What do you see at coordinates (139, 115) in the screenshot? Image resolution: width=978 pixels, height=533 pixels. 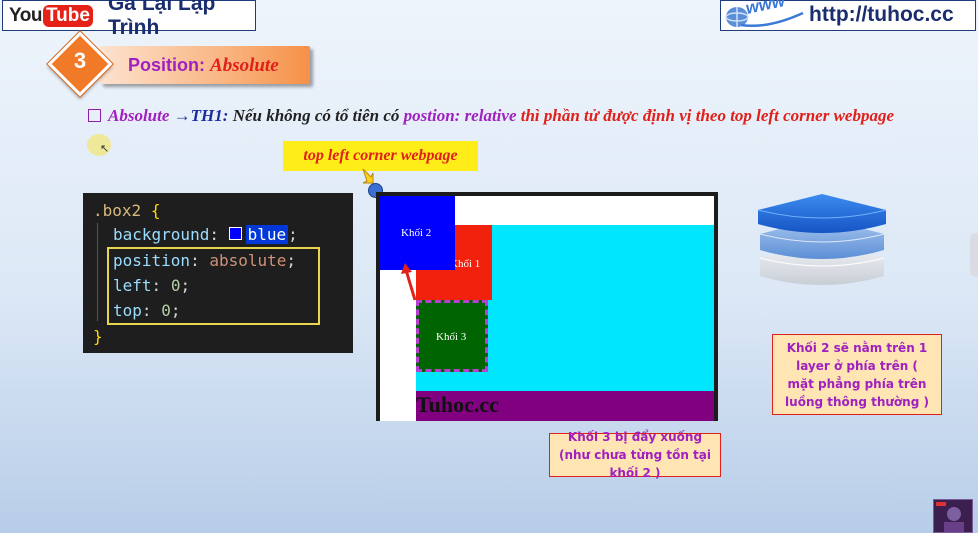 I see `bullet-absolute: Absolute` at bounding box center [139, 115].